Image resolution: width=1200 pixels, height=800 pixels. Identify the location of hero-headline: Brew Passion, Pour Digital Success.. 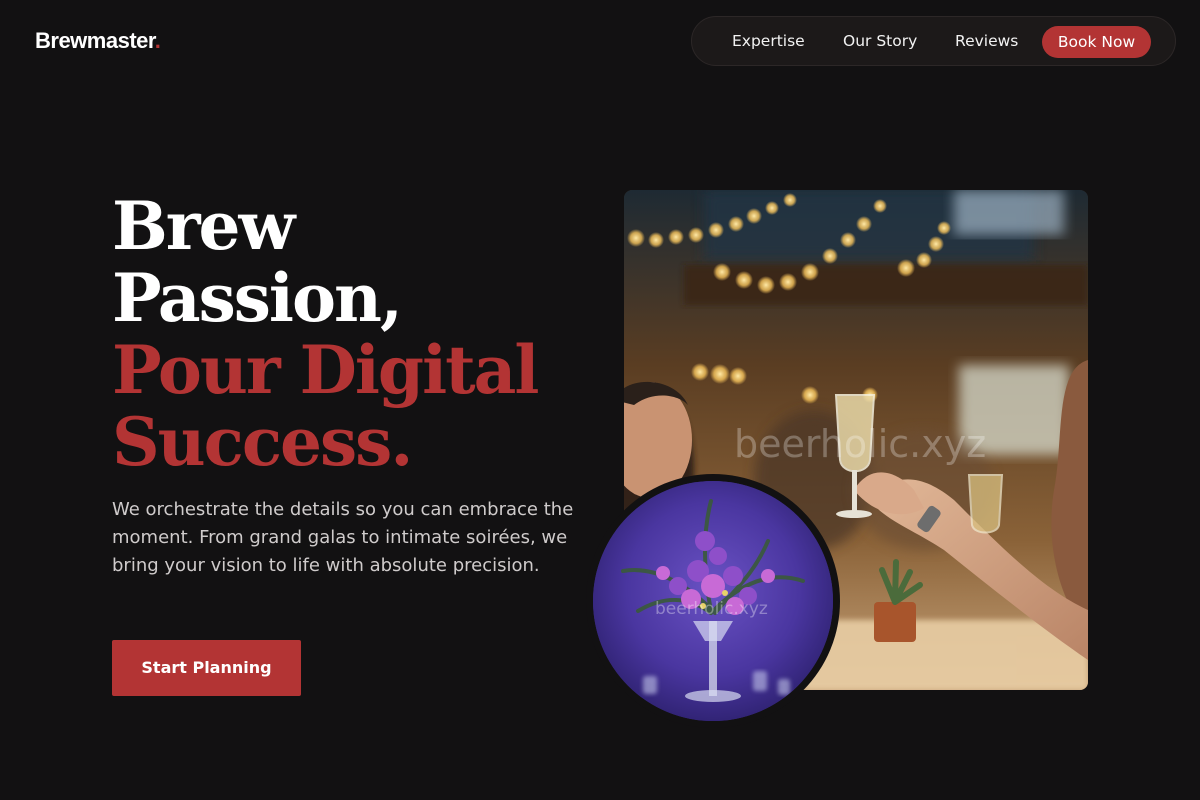
(347, 334).